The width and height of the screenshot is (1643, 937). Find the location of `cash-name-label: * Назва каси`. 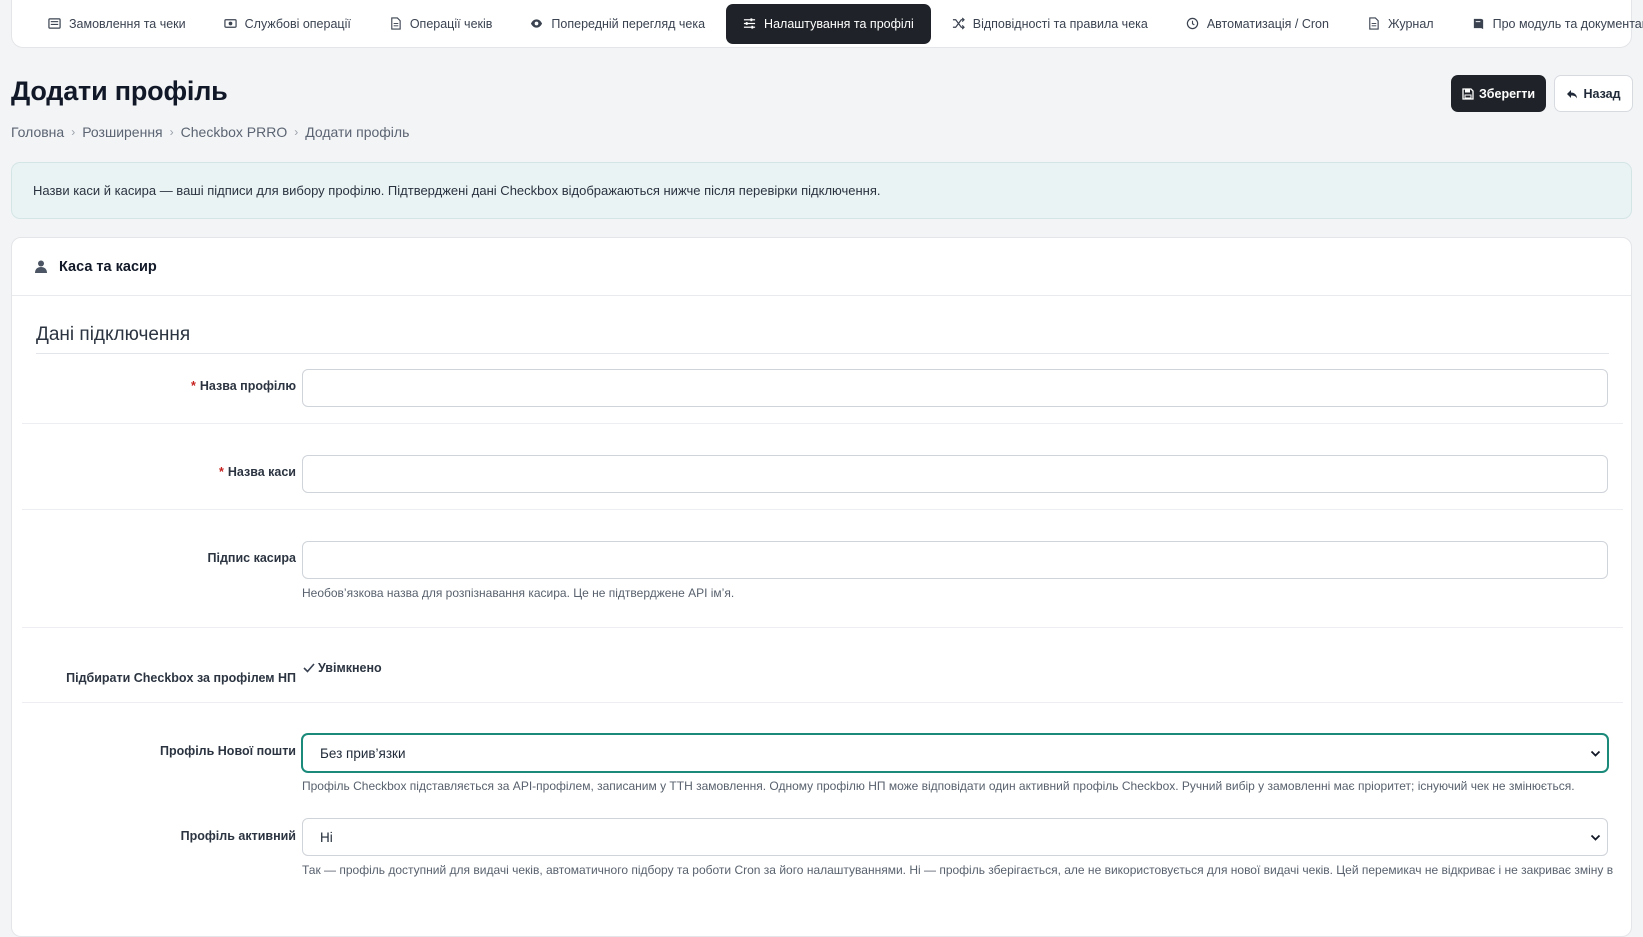

cash-name-label: * Назва каси is located at coordinates (257, 472).